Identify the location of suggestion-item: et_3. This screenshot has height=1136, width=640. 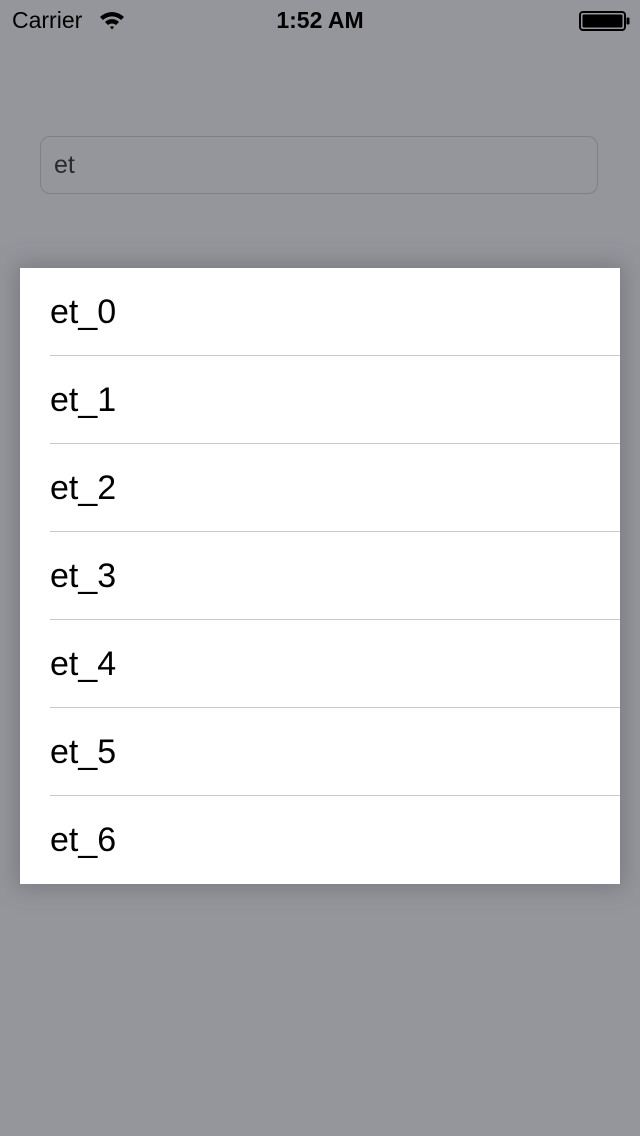
(320, 576).